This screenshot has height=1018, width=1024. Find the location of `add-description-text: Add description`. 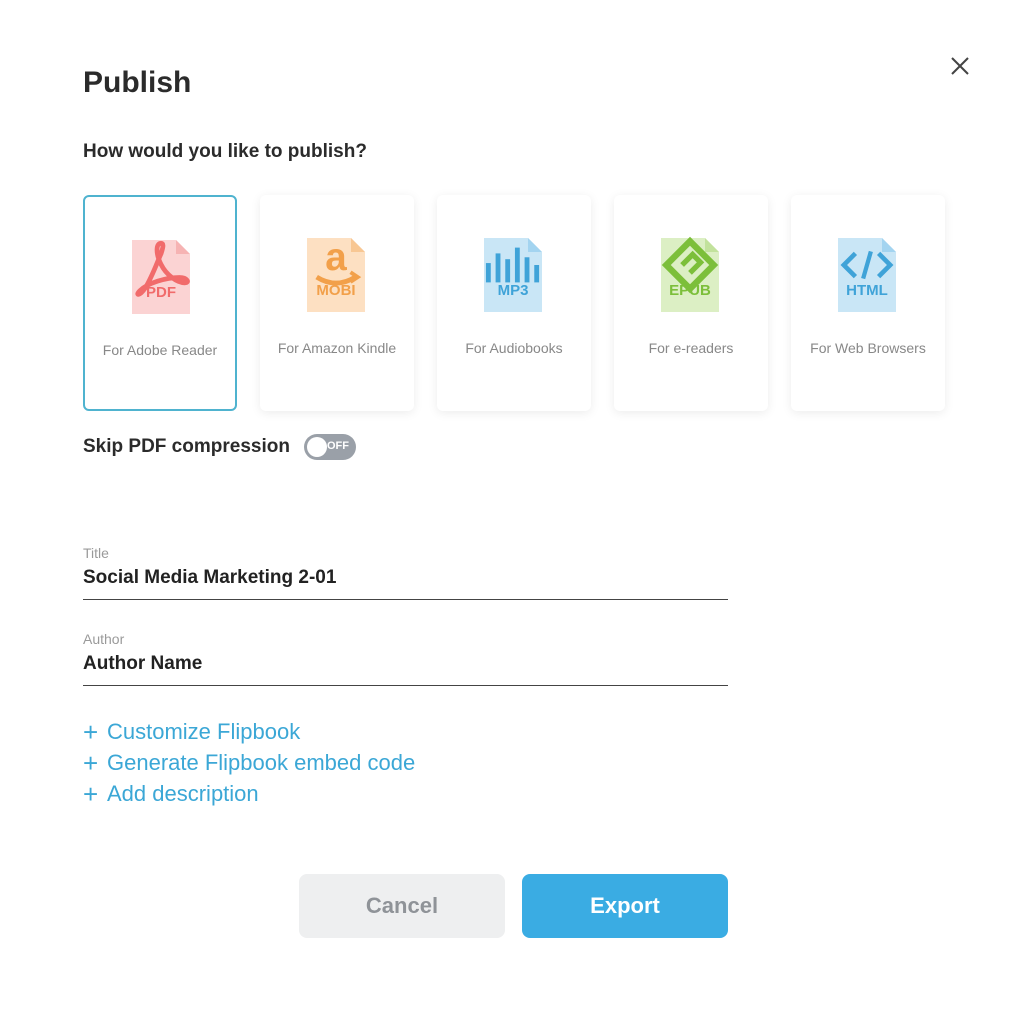

add-description-text: Add description is located at coordinates (183, 793).